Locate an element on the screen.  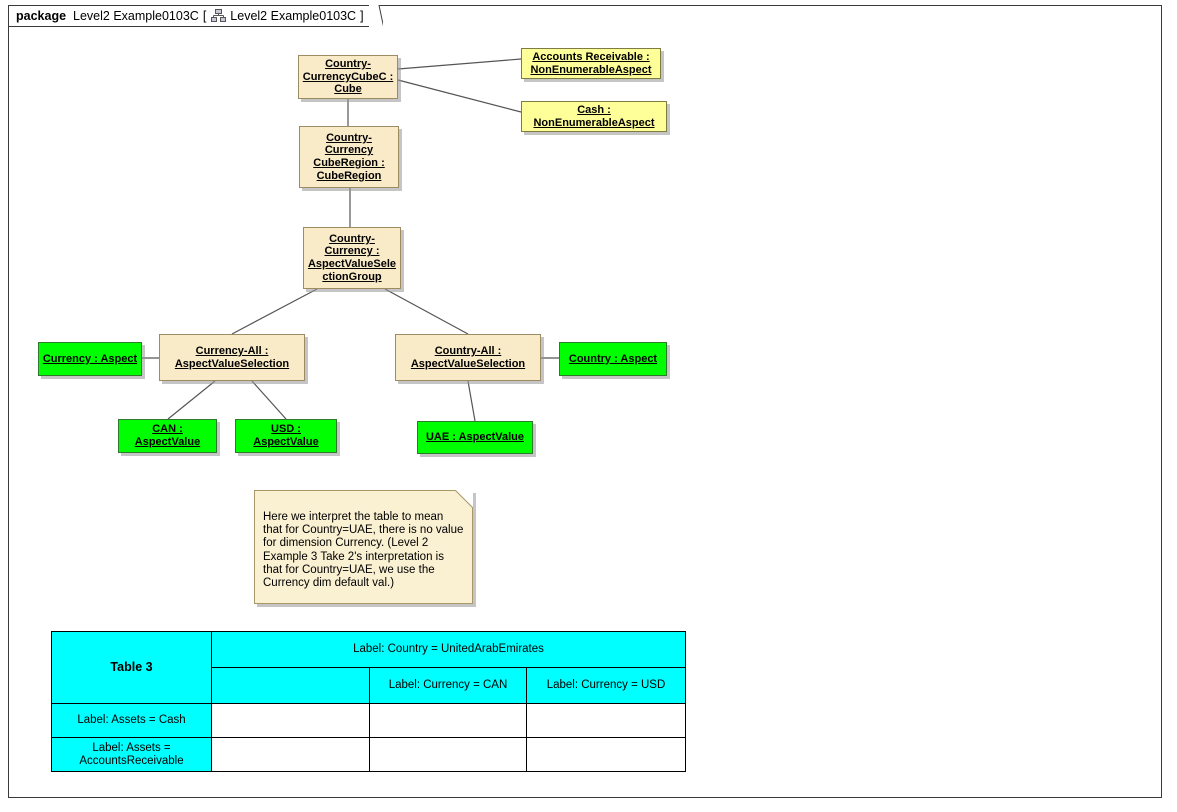
class-node-label: Currency-All : AspectValueSelection is located at coordinates (232, 357).